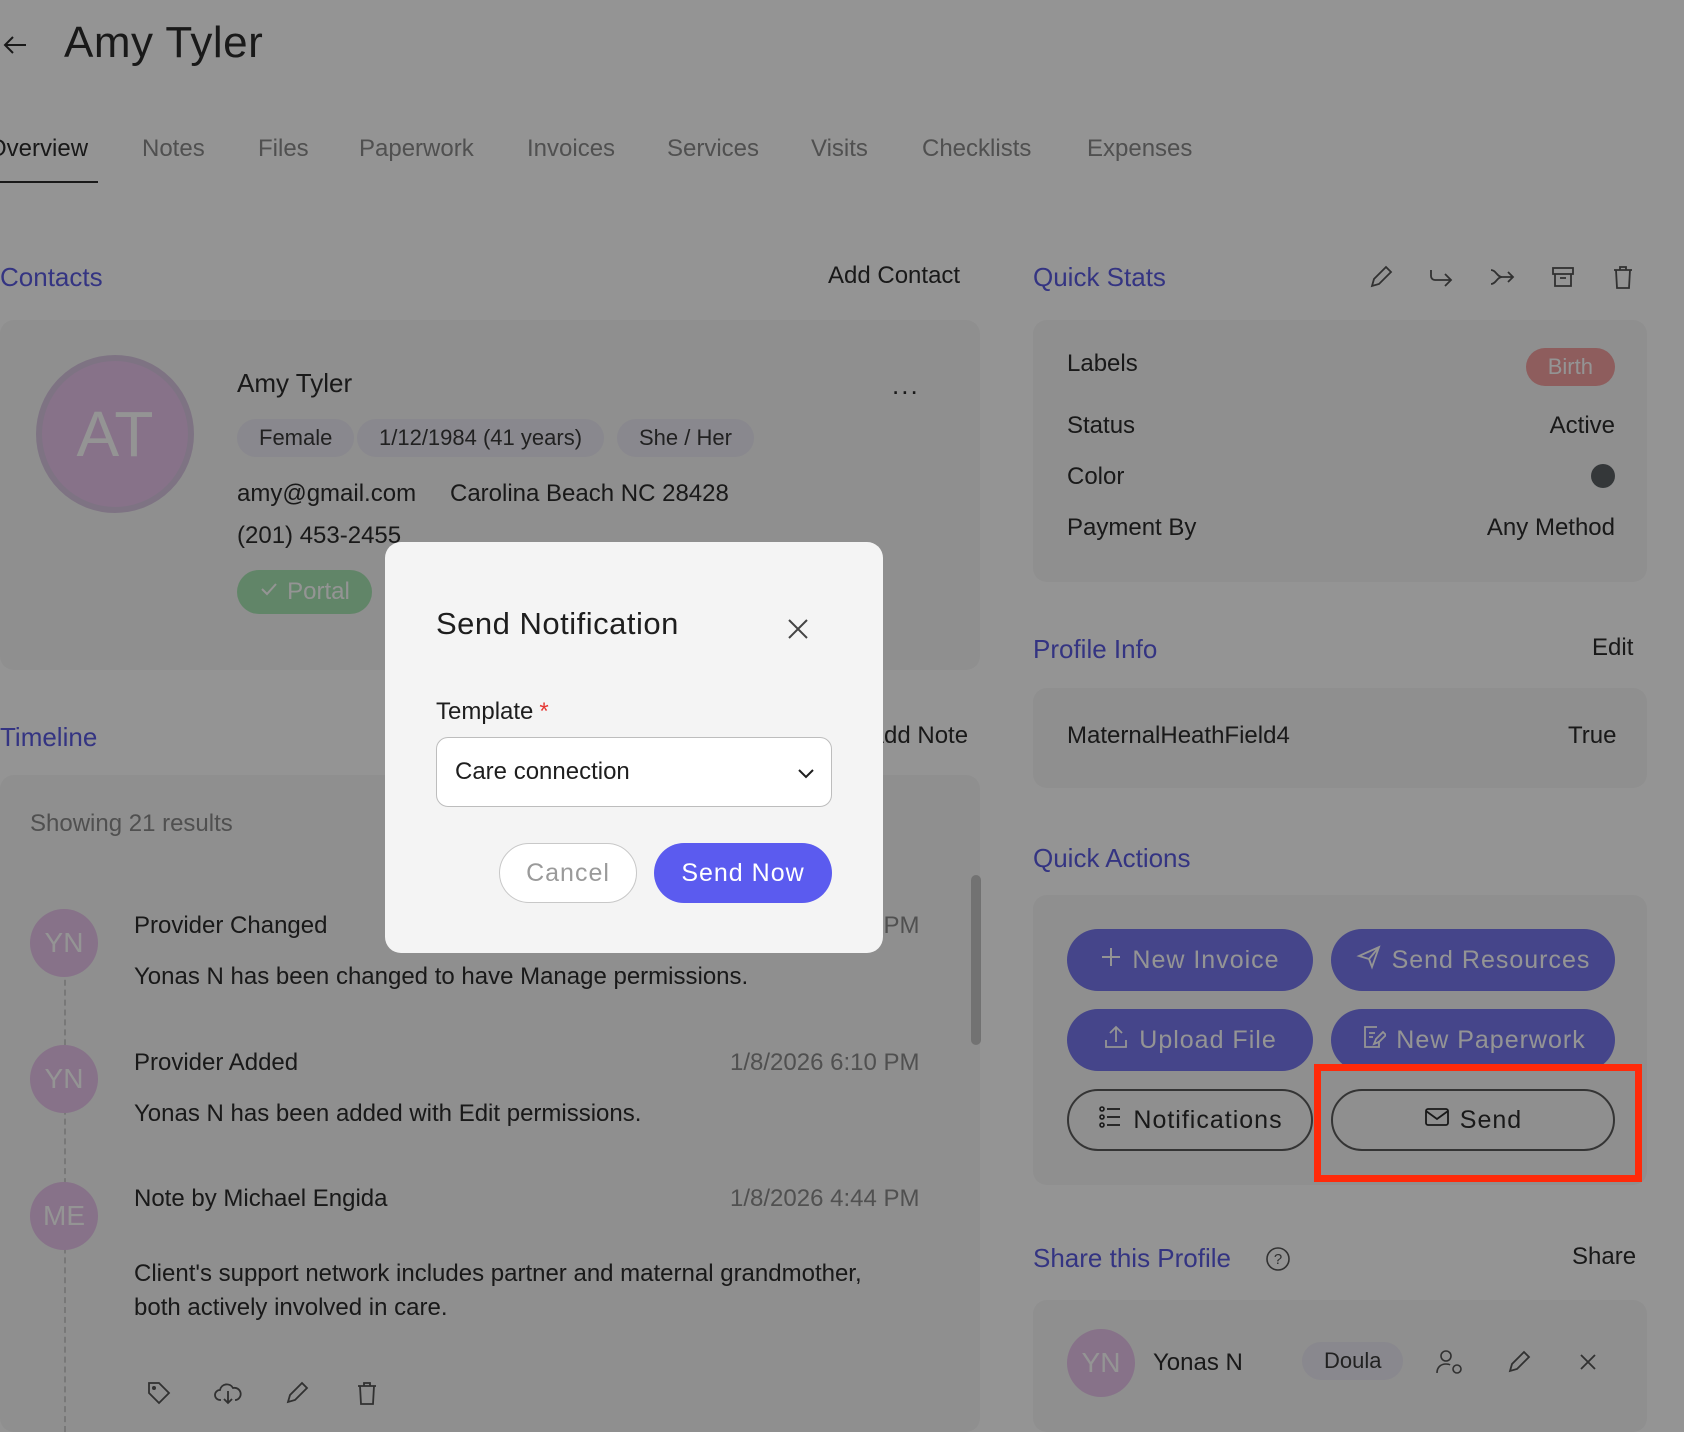  What do you see at coordinates (568, 873) in the screenshot?
I see `cancel-button: Cancel` at bounding box center [568, 873].